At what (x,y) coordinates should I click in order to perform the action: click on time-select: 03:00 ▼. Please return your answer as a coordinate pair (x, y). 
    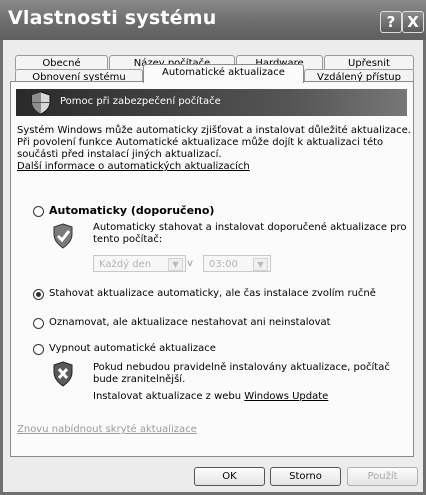
    Looking at the image, I should click on (237, 263).